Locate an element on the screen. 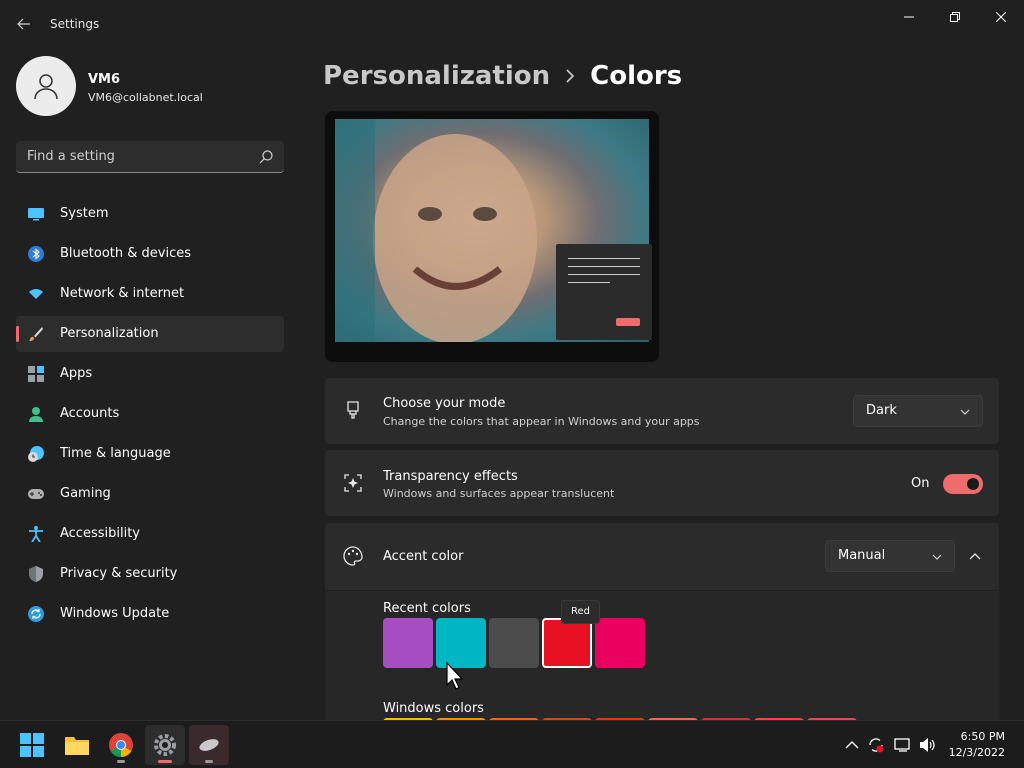 The image size is (1024, 768). search-input: Find a setting is located at coordinates (150, 157).